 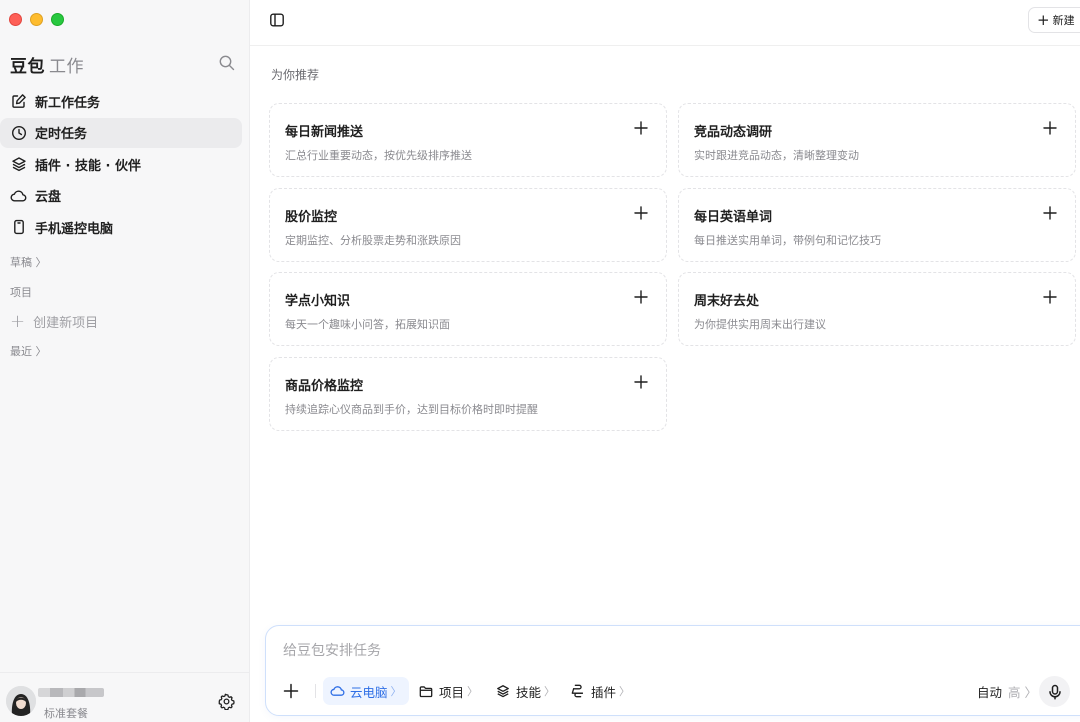 What do you see at coordinates (125, 697) in the screenshot?
I see `sidebar-footer: 标准套餐` at bounding box center [125, 697].